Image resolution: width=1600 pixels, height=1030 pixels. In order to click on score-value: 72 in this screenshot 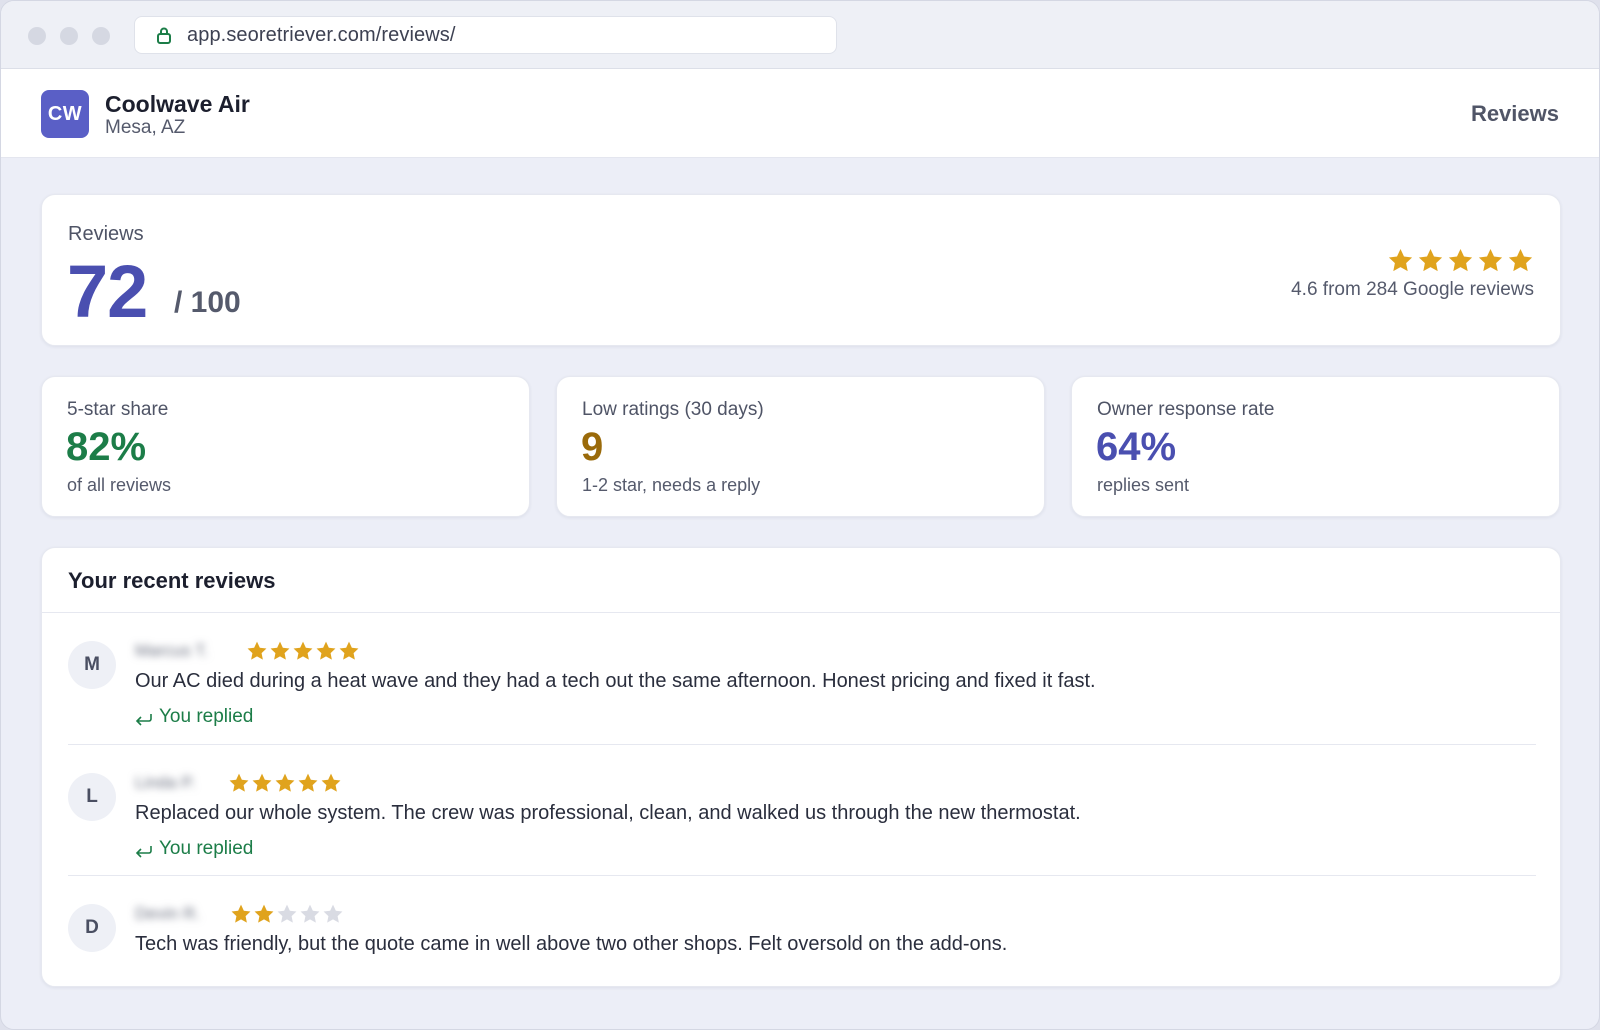, I will do `click(107, 291)`.